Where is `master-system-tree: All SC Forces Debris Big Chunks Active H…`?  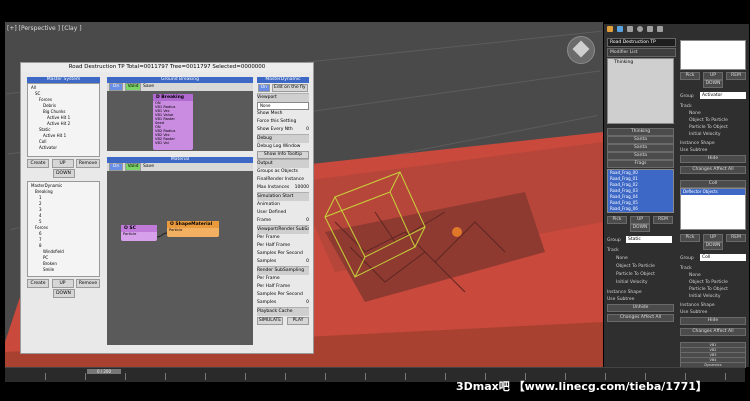
master-system-tree: All SC Forces Debris Big Chunks Active H… is located at coordinates (63, 120).